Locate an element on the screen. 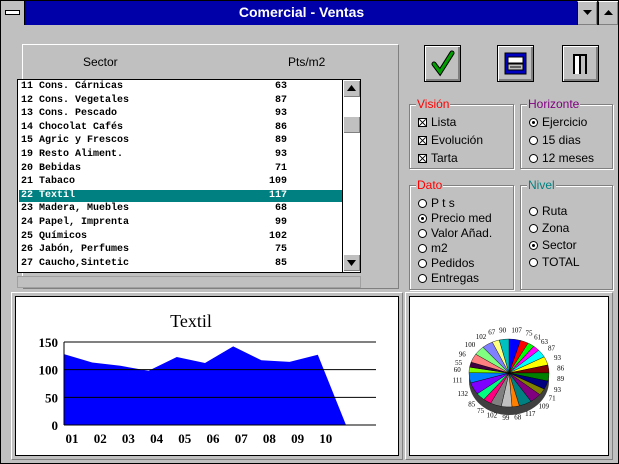 This screenshot has width=619, height=464. radio-entregas-label: Entregas is located at coordinates (455, 278).